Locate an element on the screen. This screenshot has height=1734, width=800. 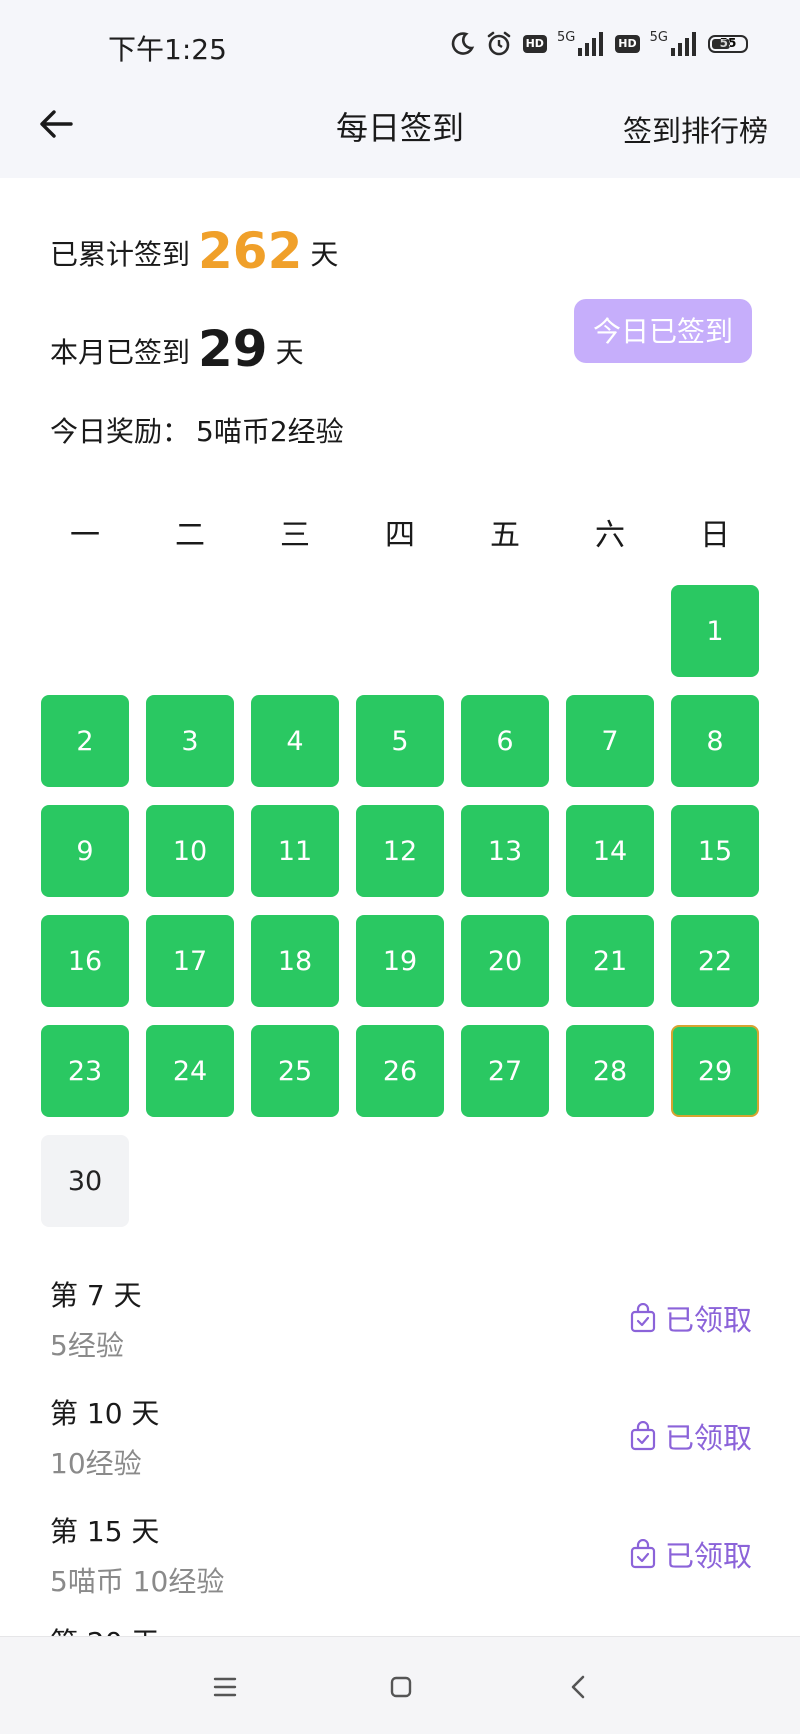
menu-button is located at coordinates (225, 1687).